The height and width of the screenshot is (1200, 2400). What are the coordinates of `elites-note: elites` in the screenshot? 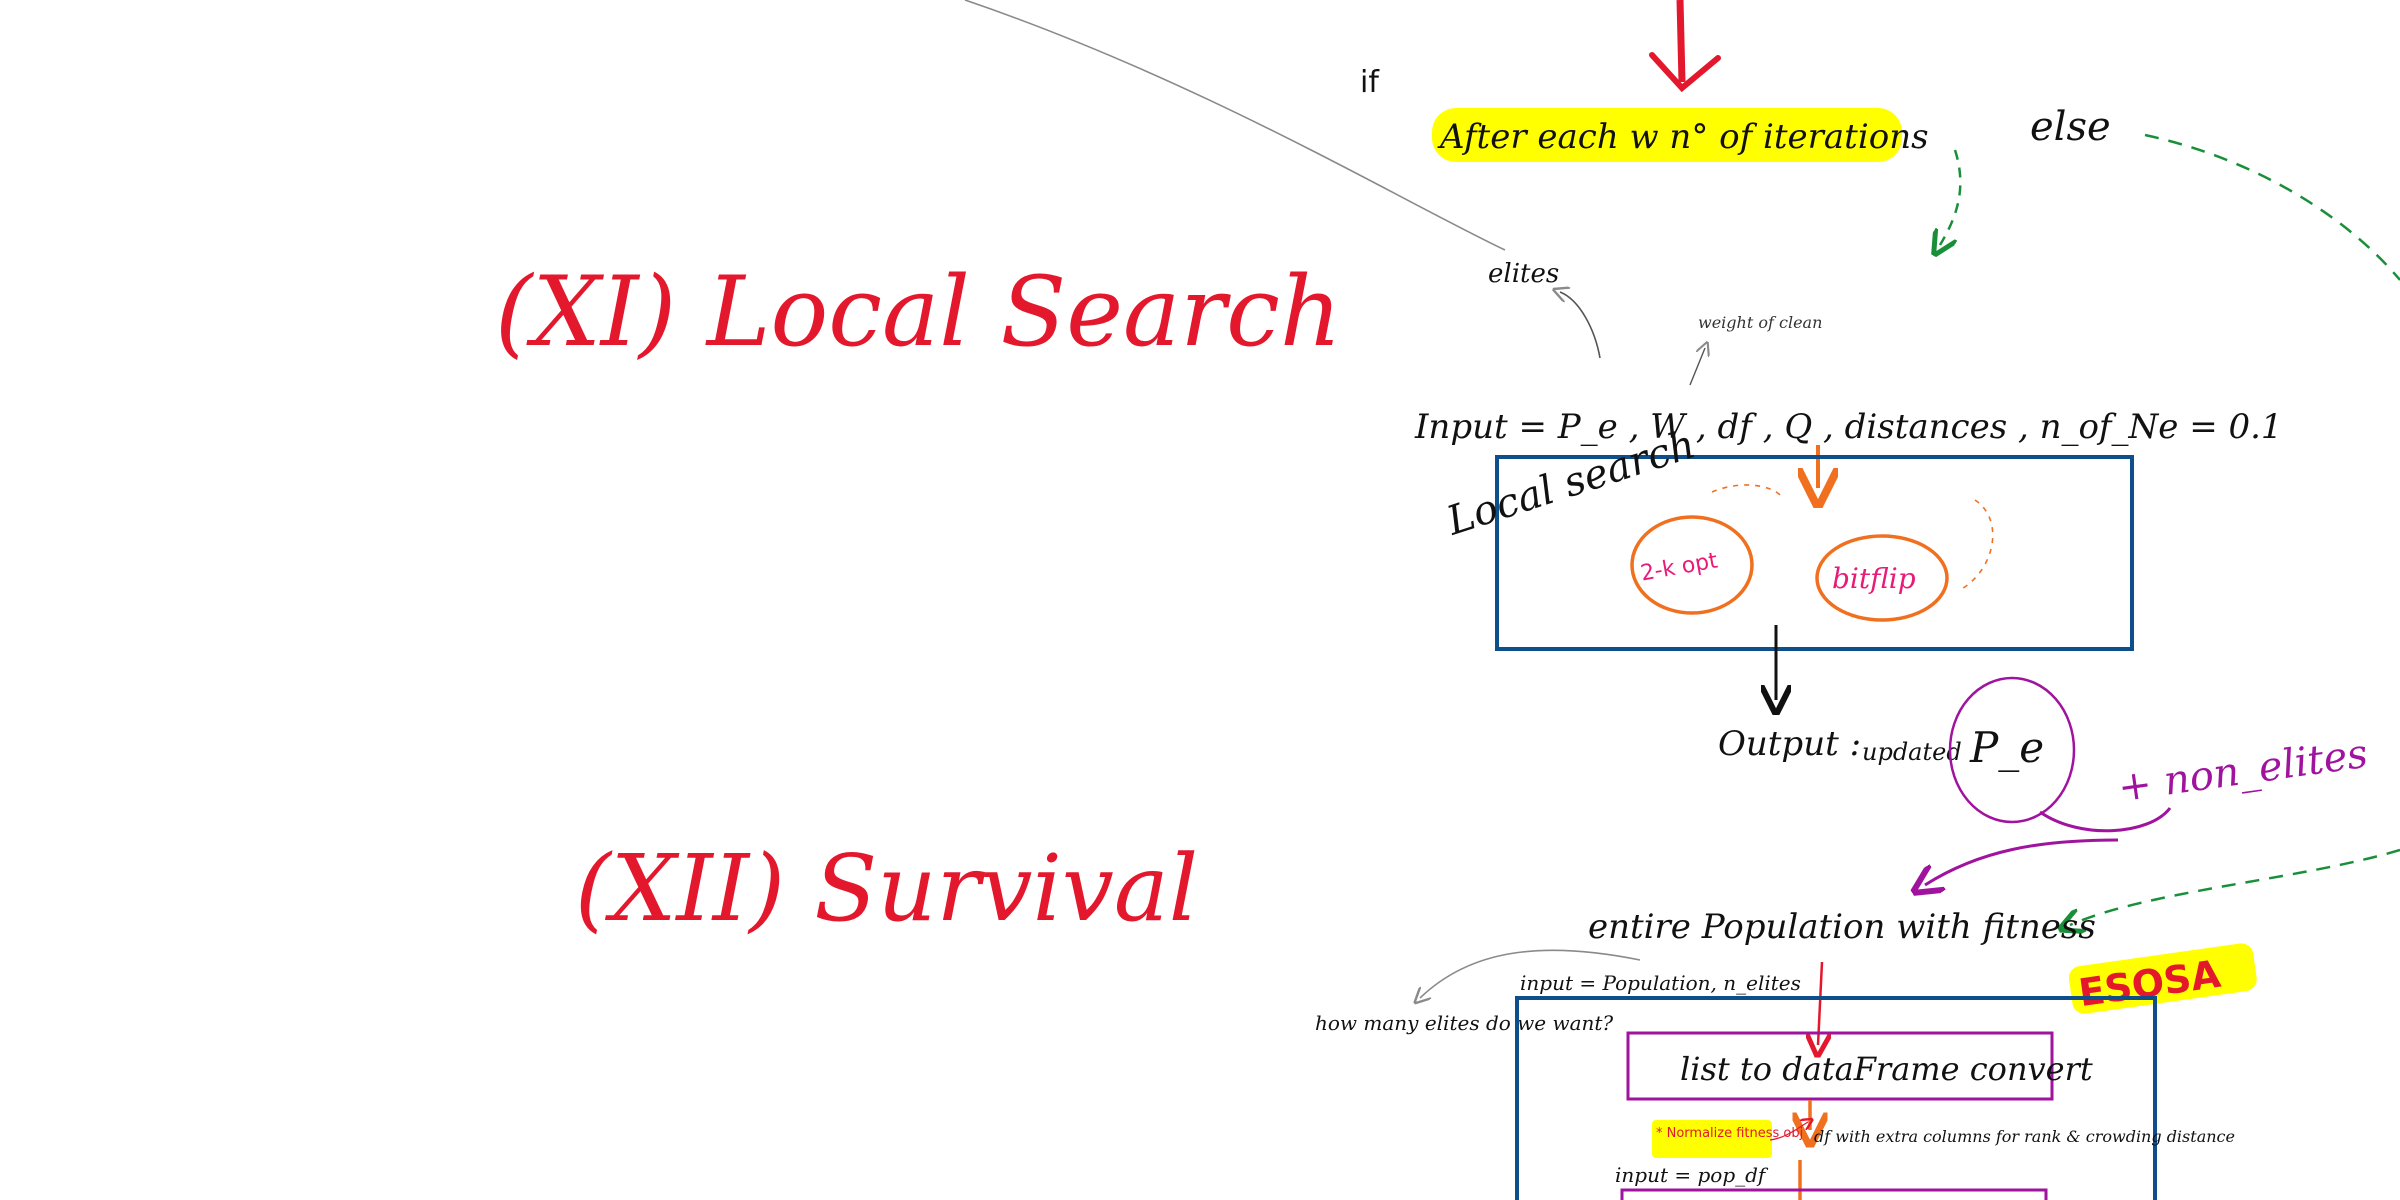 It's located at (1523, 274).